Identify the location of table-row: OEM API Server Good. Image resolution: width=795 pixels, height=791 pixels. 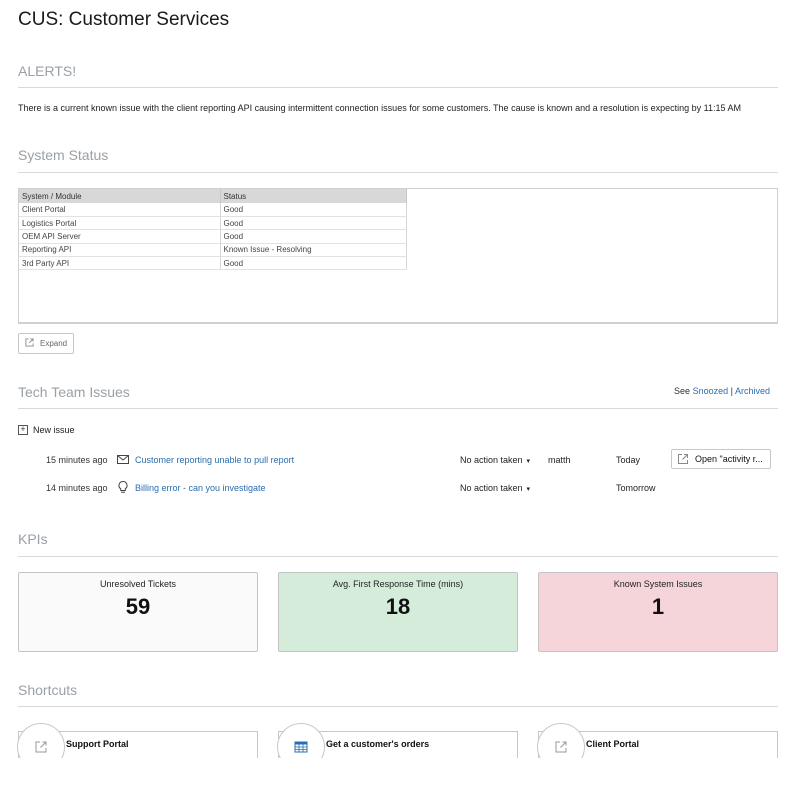
(213, 236).